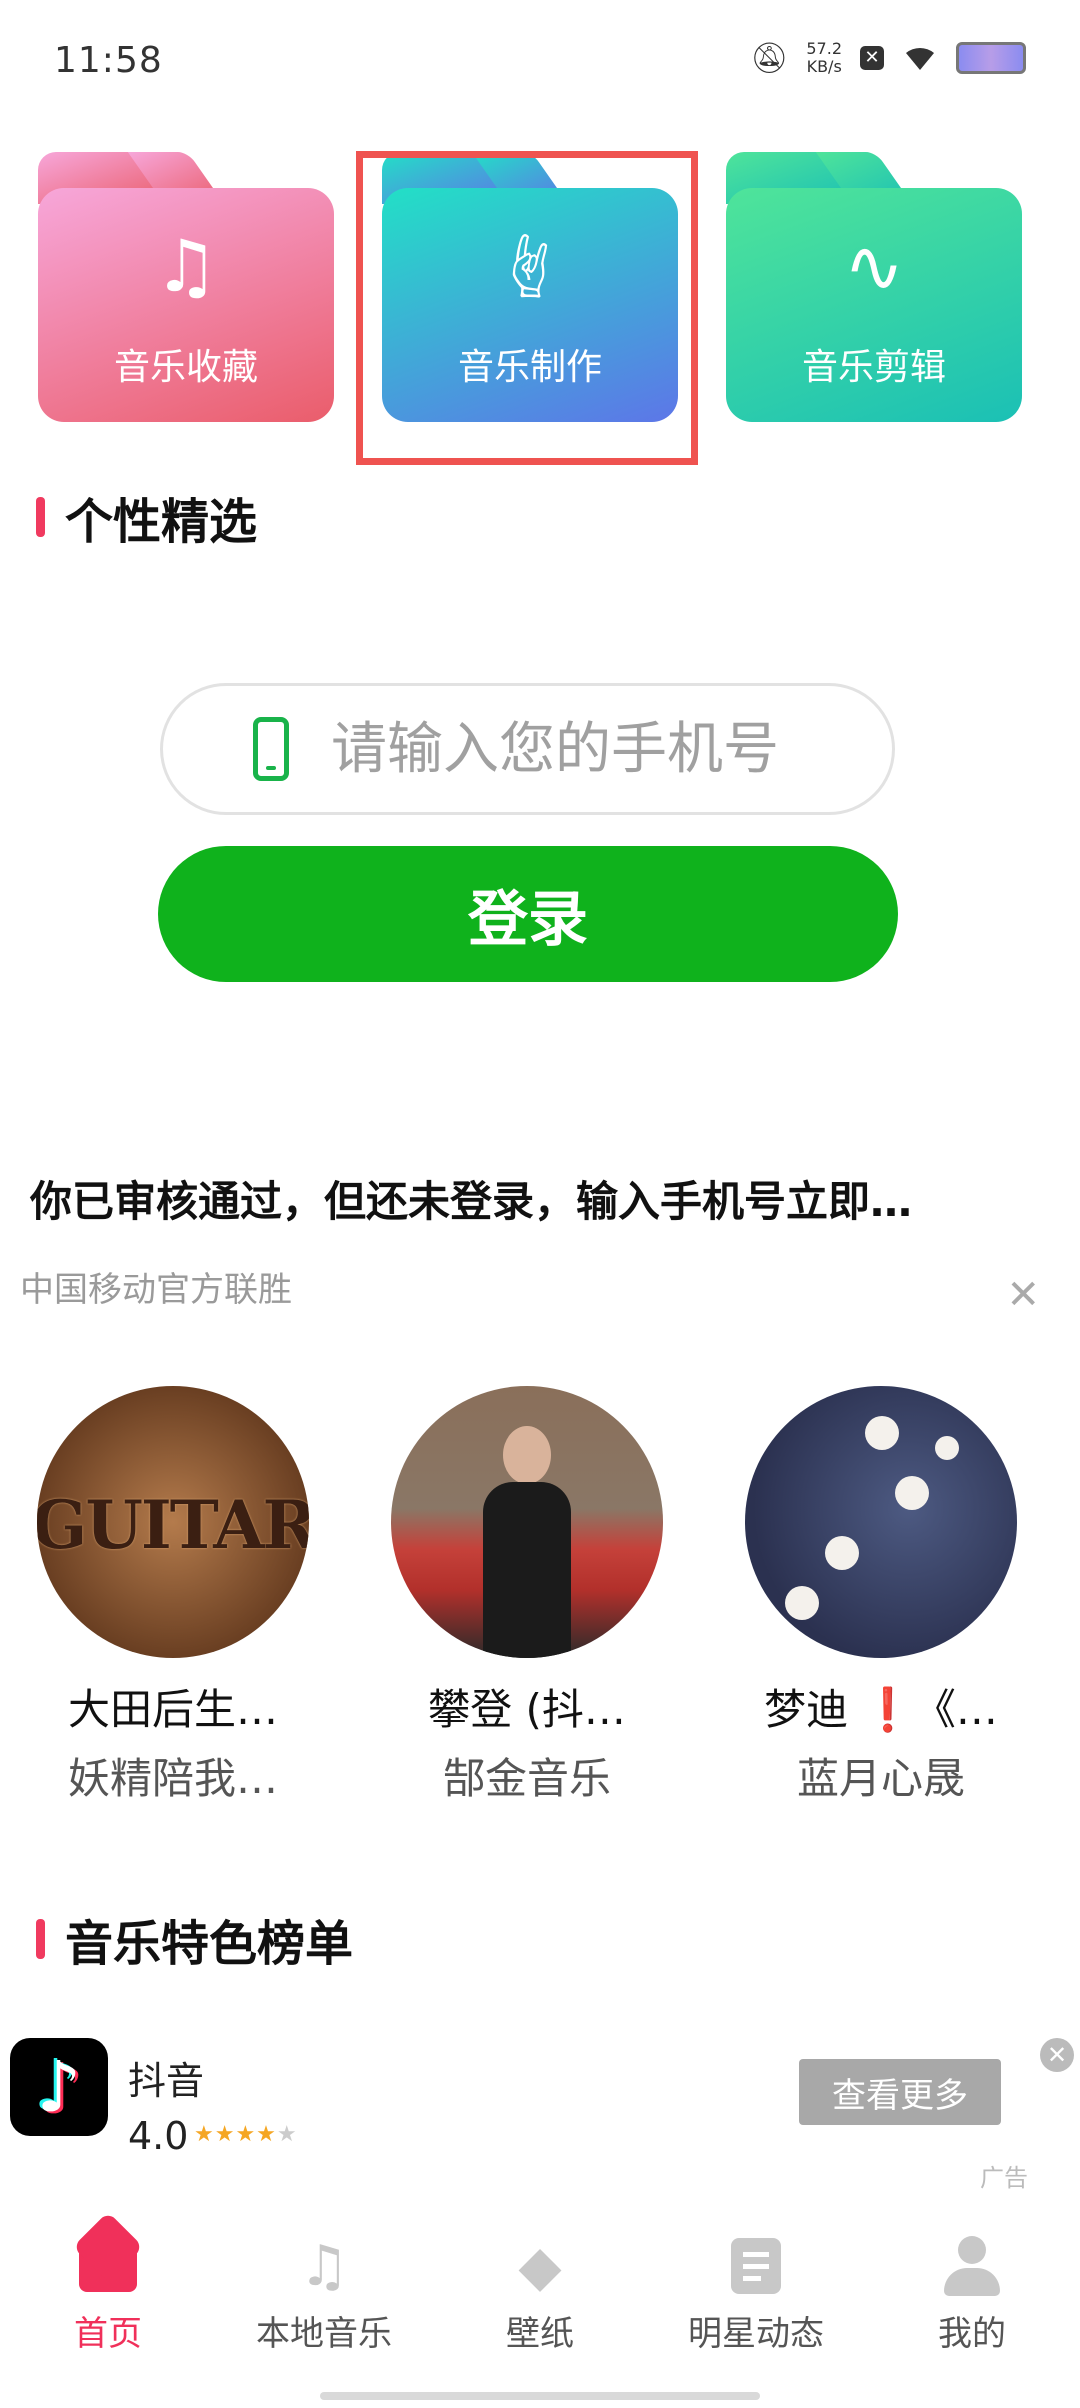 The width and height of the screenshot is (1080, 2408). I want to click on nav-item-profile: 我的, so click(972, 2295).